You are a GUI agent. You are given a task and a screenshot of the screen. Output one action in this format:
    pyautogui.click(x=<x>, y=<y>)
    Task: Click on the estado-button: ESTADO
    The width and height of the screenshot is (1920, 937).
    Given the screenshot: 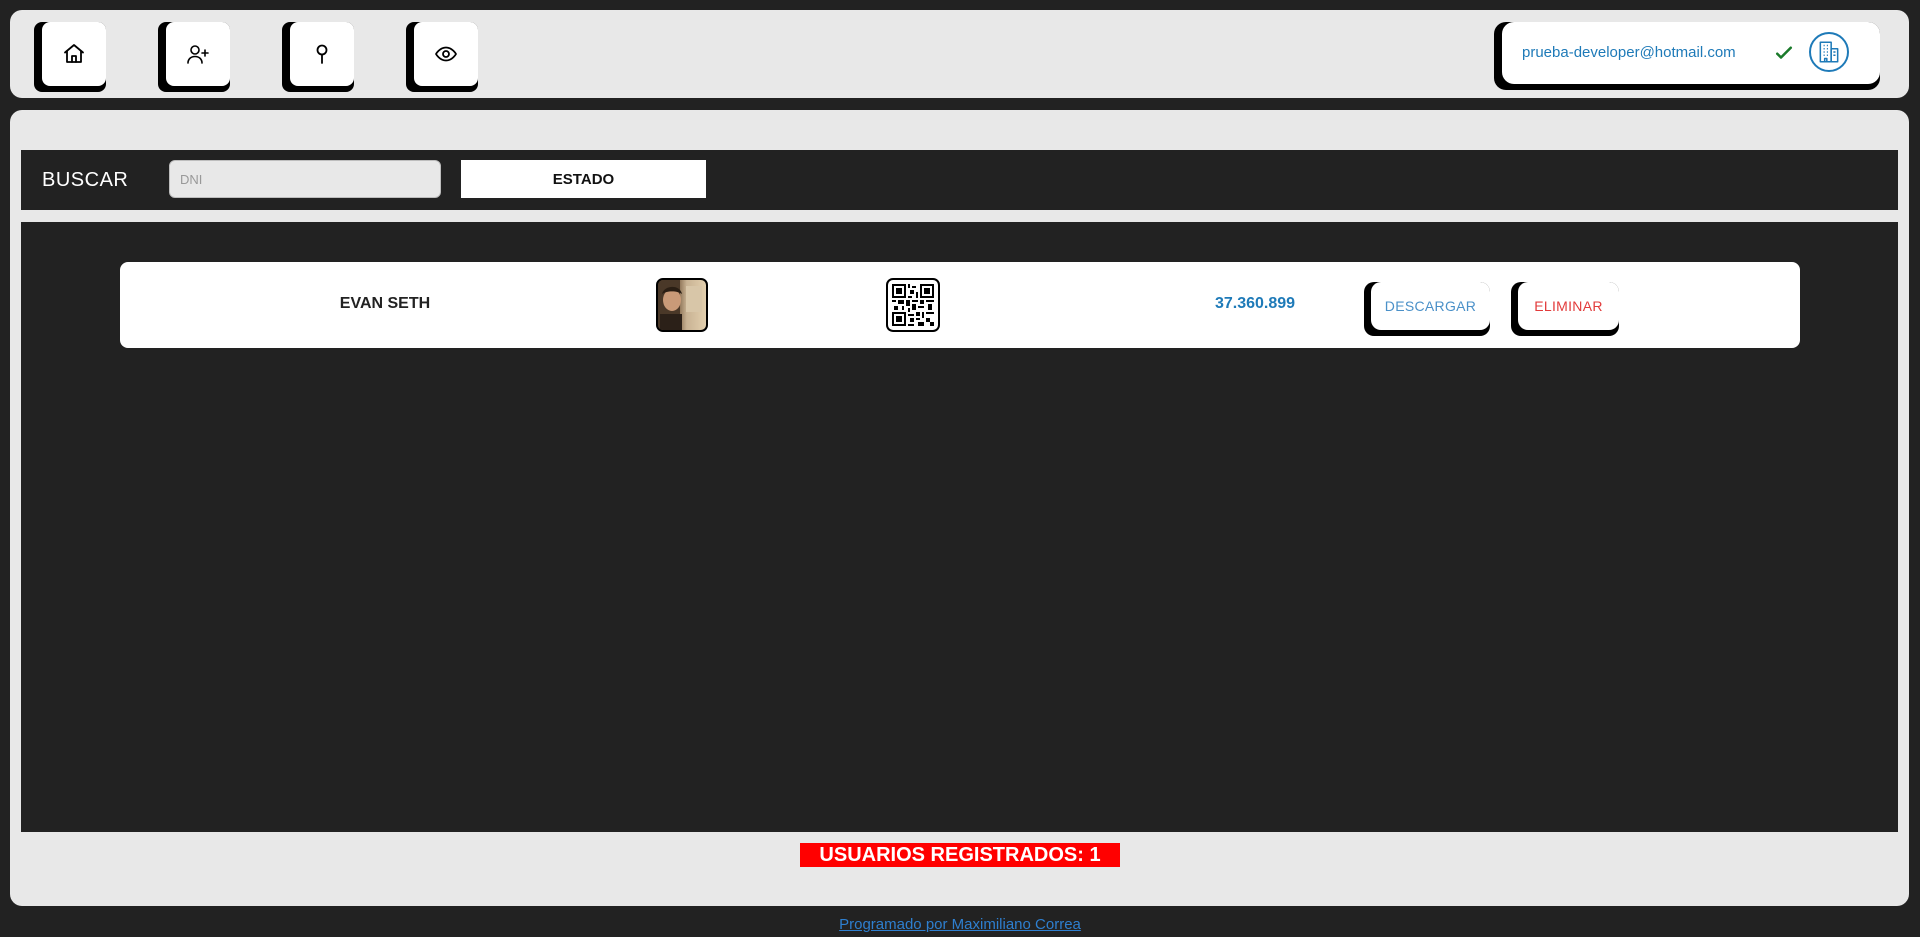 What is the action you would take?
    pyautogui.click(x=583, y=179)
    